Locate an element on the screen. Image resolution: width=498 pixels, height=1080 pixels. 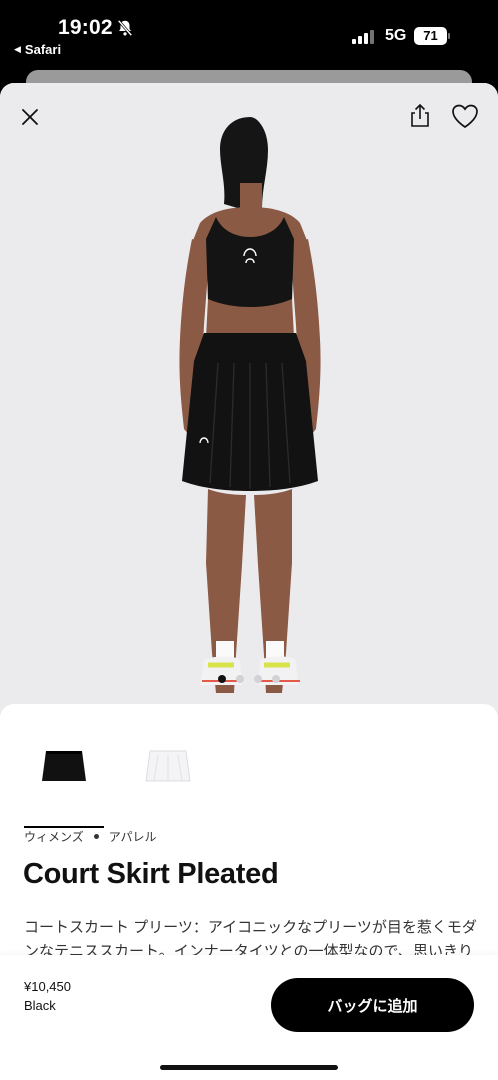
bell-slash-icon is located at coordinates (125, 28).